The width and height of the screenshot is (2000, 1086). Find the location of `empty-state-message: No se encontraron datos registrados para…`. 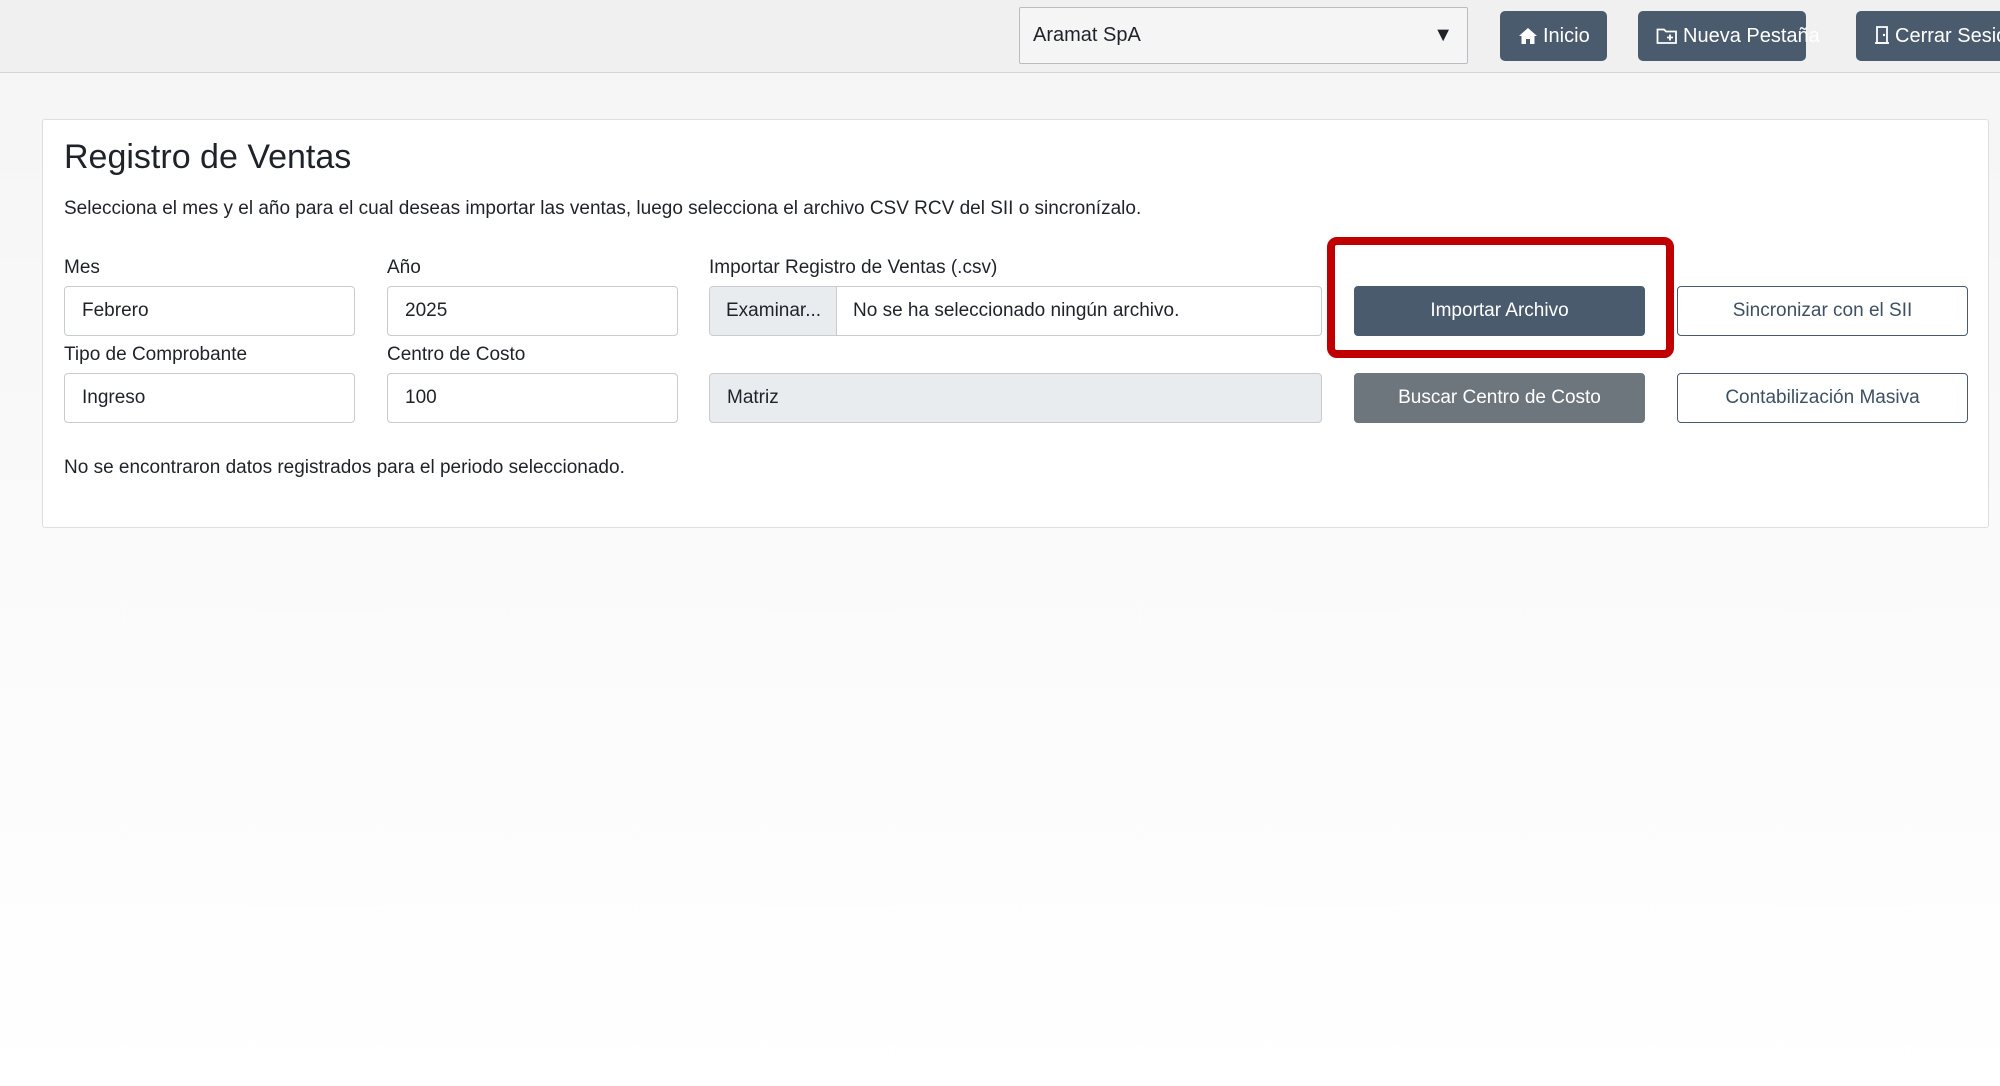

empty-state-message: No se encontraron datos registrados para… is located at coordinates (344, 467).